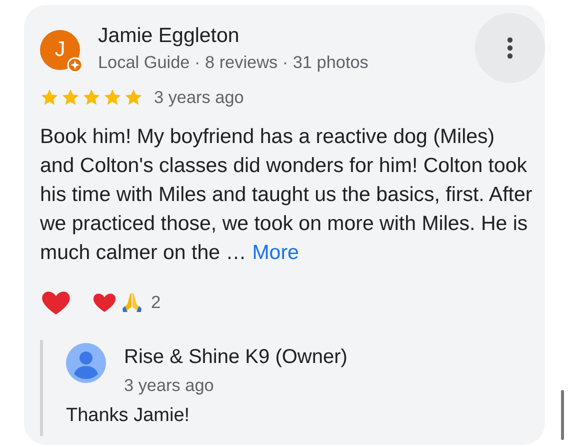  Describe the element at coordinates (233, 36) in the screenshot. I see `reviewer-name: Jamie Eggleton` at that location.